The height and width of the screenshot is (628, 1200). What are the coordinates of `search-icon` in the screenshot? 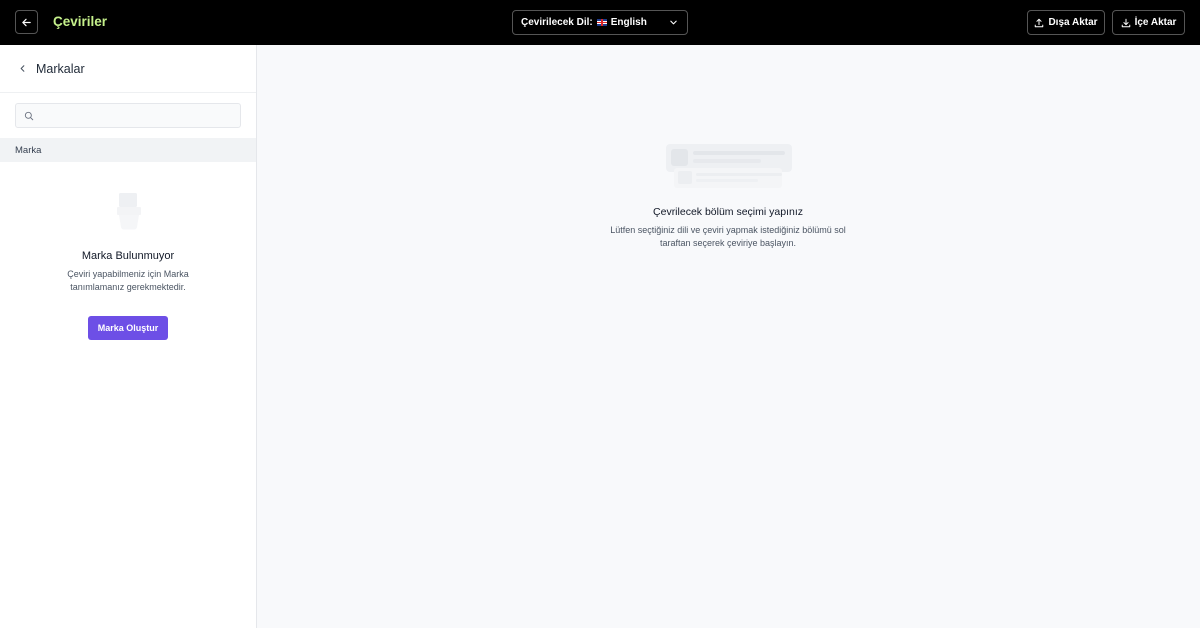 It's located at (29, 115).